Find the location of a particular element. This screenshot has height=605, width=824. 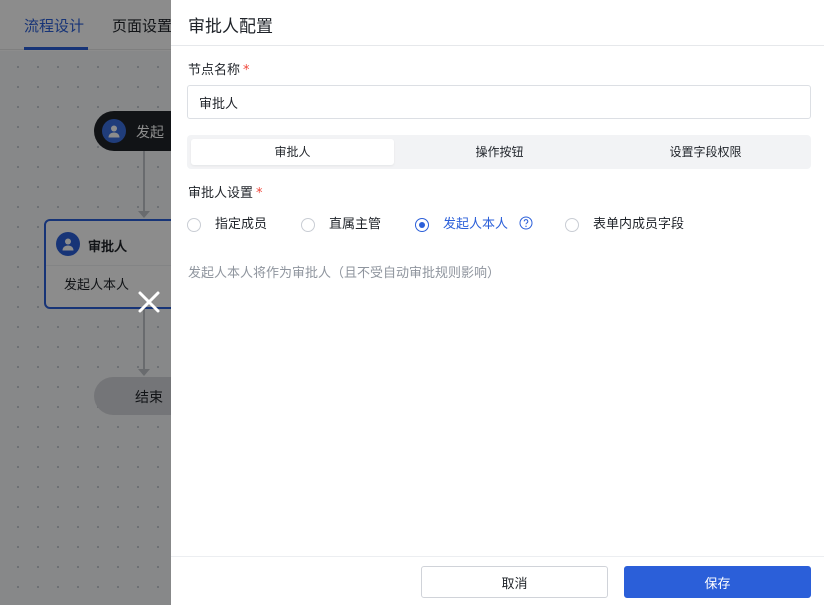

radio-specified-members: 指定成员 is located at coordinates (237, 225).